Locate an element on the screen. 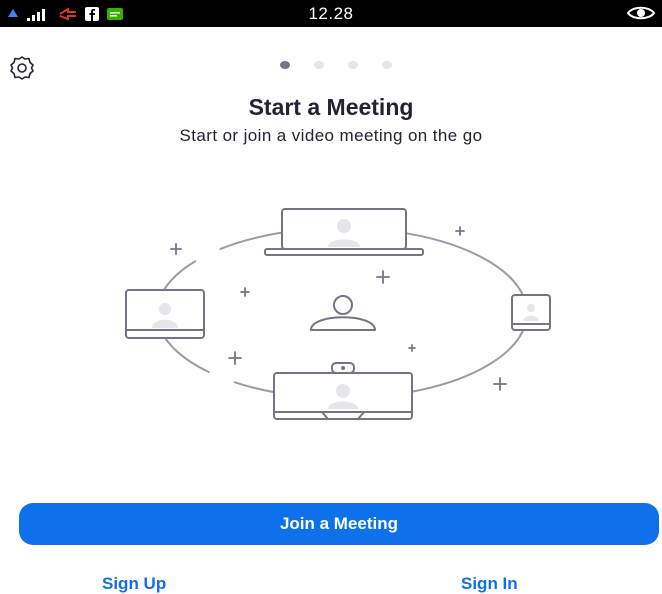 Image resolution: width=662 pixels, height=594 pixels. page-indicator is located at coordinates (336, 65).